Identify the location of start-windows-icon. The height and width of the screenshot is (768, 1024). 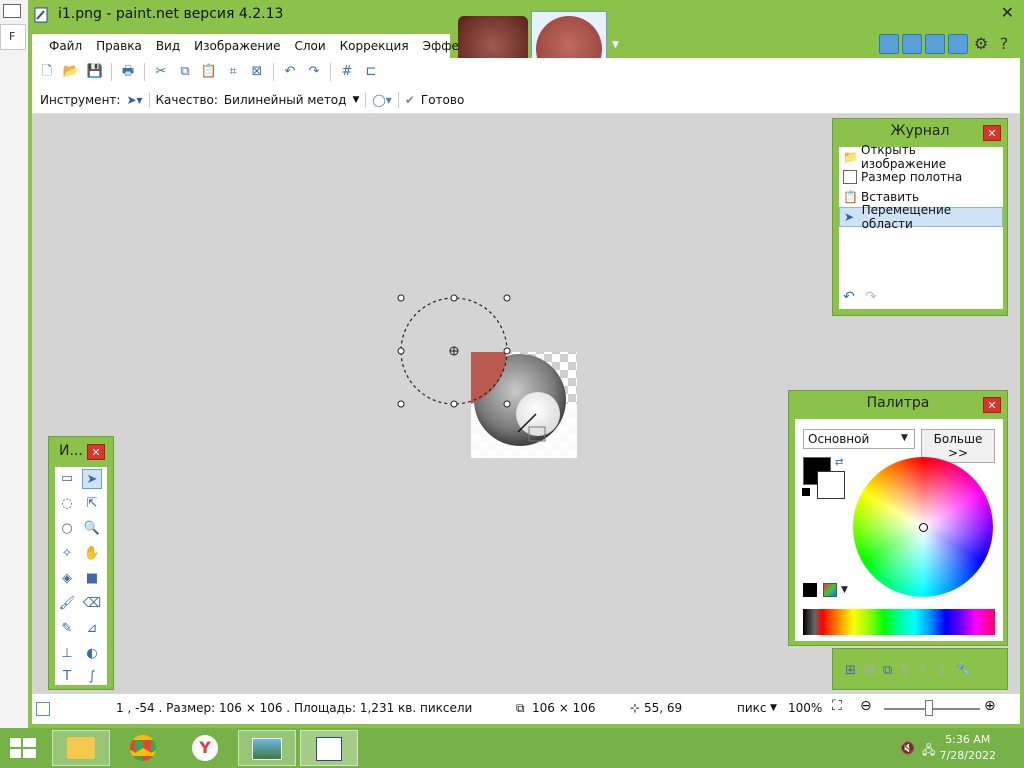
(23, 749).